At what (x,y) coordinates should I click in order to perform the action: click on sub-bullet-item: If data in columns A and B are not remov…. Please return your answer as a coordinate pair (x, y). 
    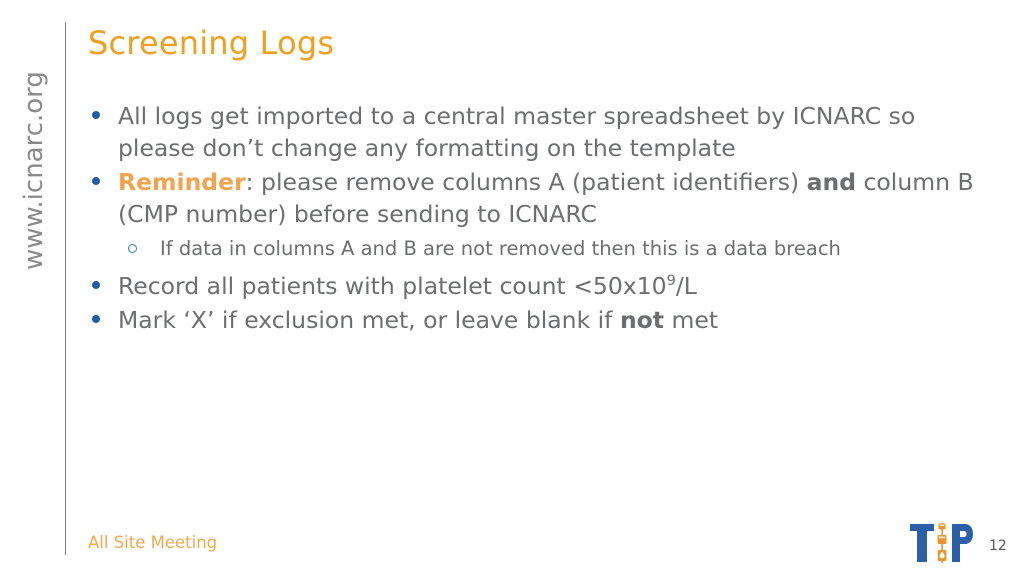
    Looking at the image, I should click on (538, 249).